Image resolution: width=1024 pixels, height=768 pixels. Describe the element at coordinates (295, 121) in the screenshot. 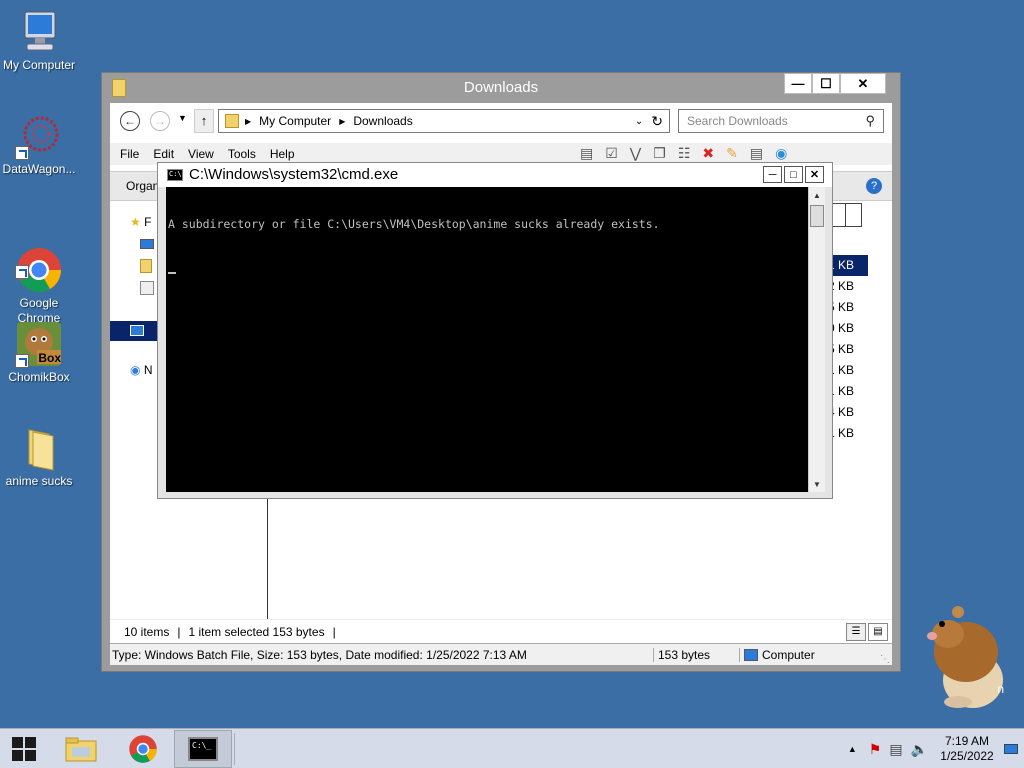

I see `breadcrumb-my-computer: My Computer` at that location.